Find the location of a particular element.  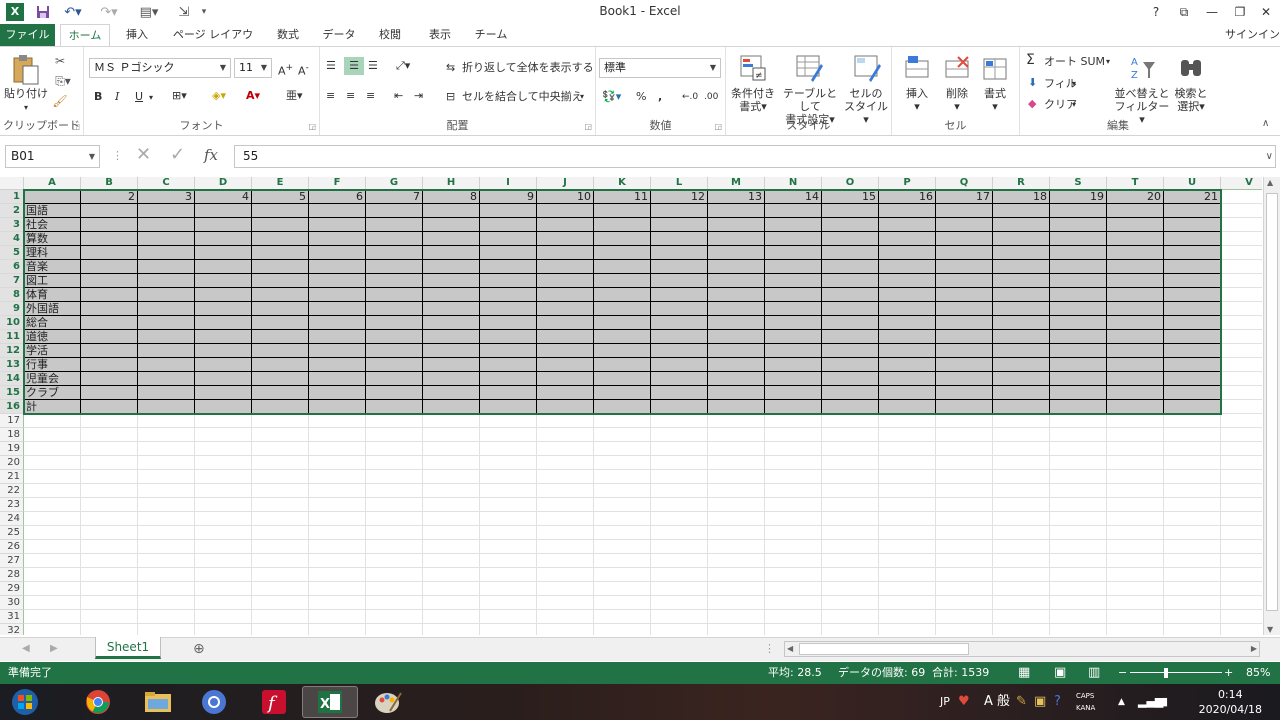

column-header-s: S is located at coordinates (1078, 183).